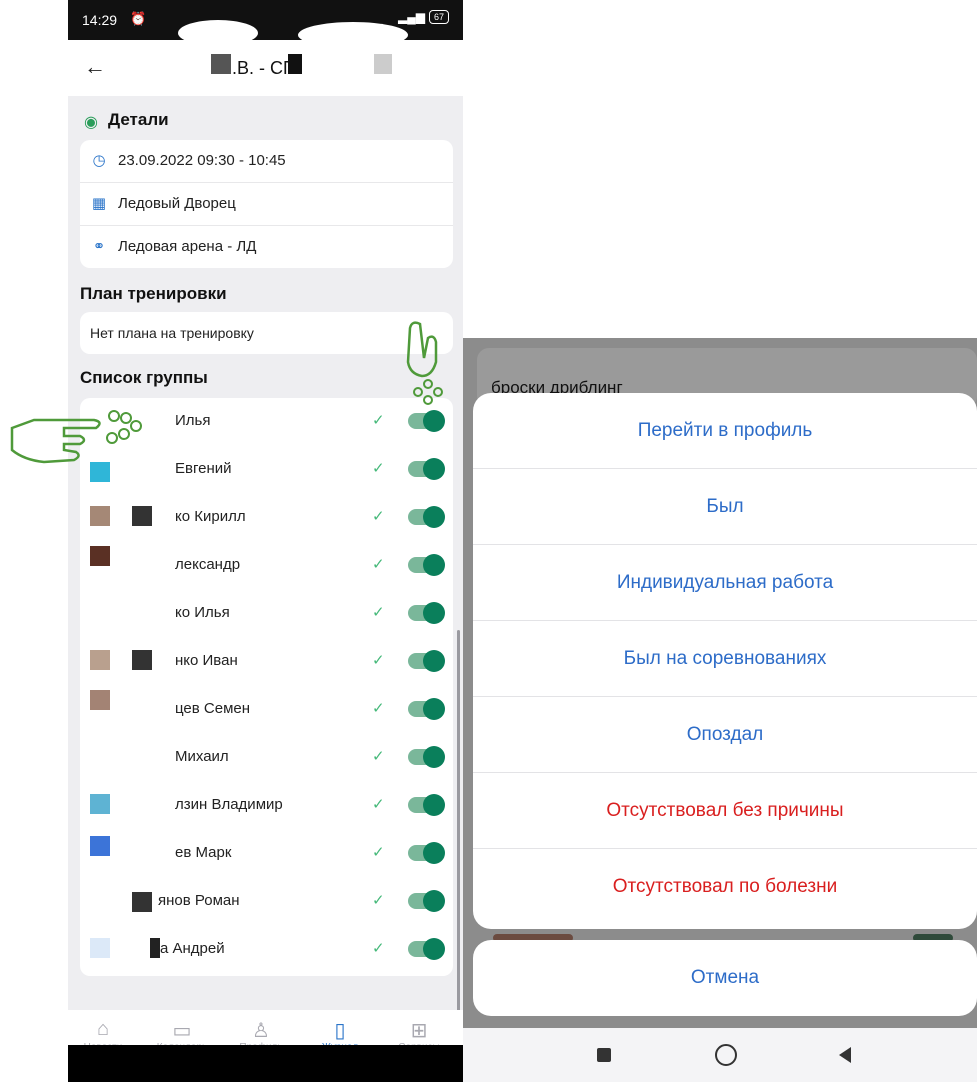  What do you see at coordinates (203, 852) in the screenshot?
I see `member-name: ев Марк` at bounding box center [203, 852].